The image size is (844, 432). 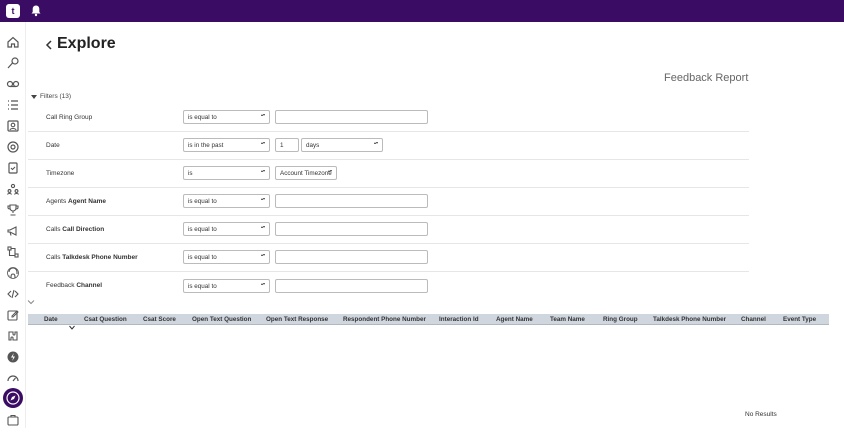 What do you see at coordinates (226, 145) in the screenshot?
I see `operator-select: is in the past` at bounding box center [226, 145].